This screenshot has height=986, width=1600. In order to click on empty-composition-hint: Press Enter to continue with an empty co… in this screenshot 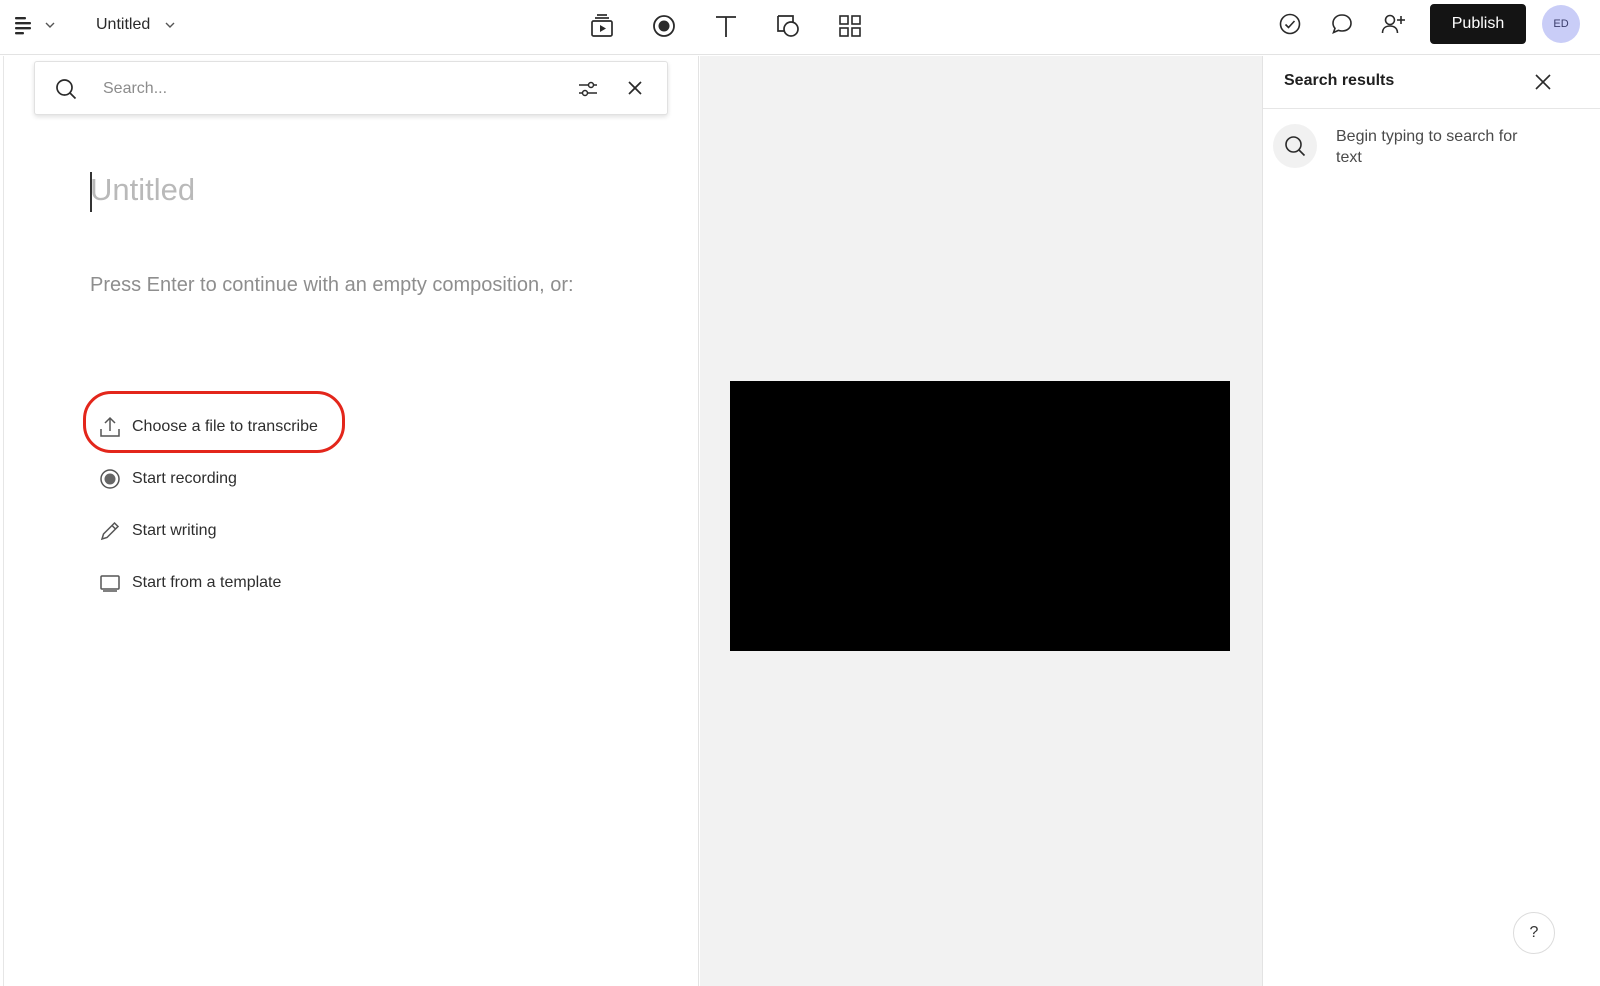, I will do `click(332, 285)`.